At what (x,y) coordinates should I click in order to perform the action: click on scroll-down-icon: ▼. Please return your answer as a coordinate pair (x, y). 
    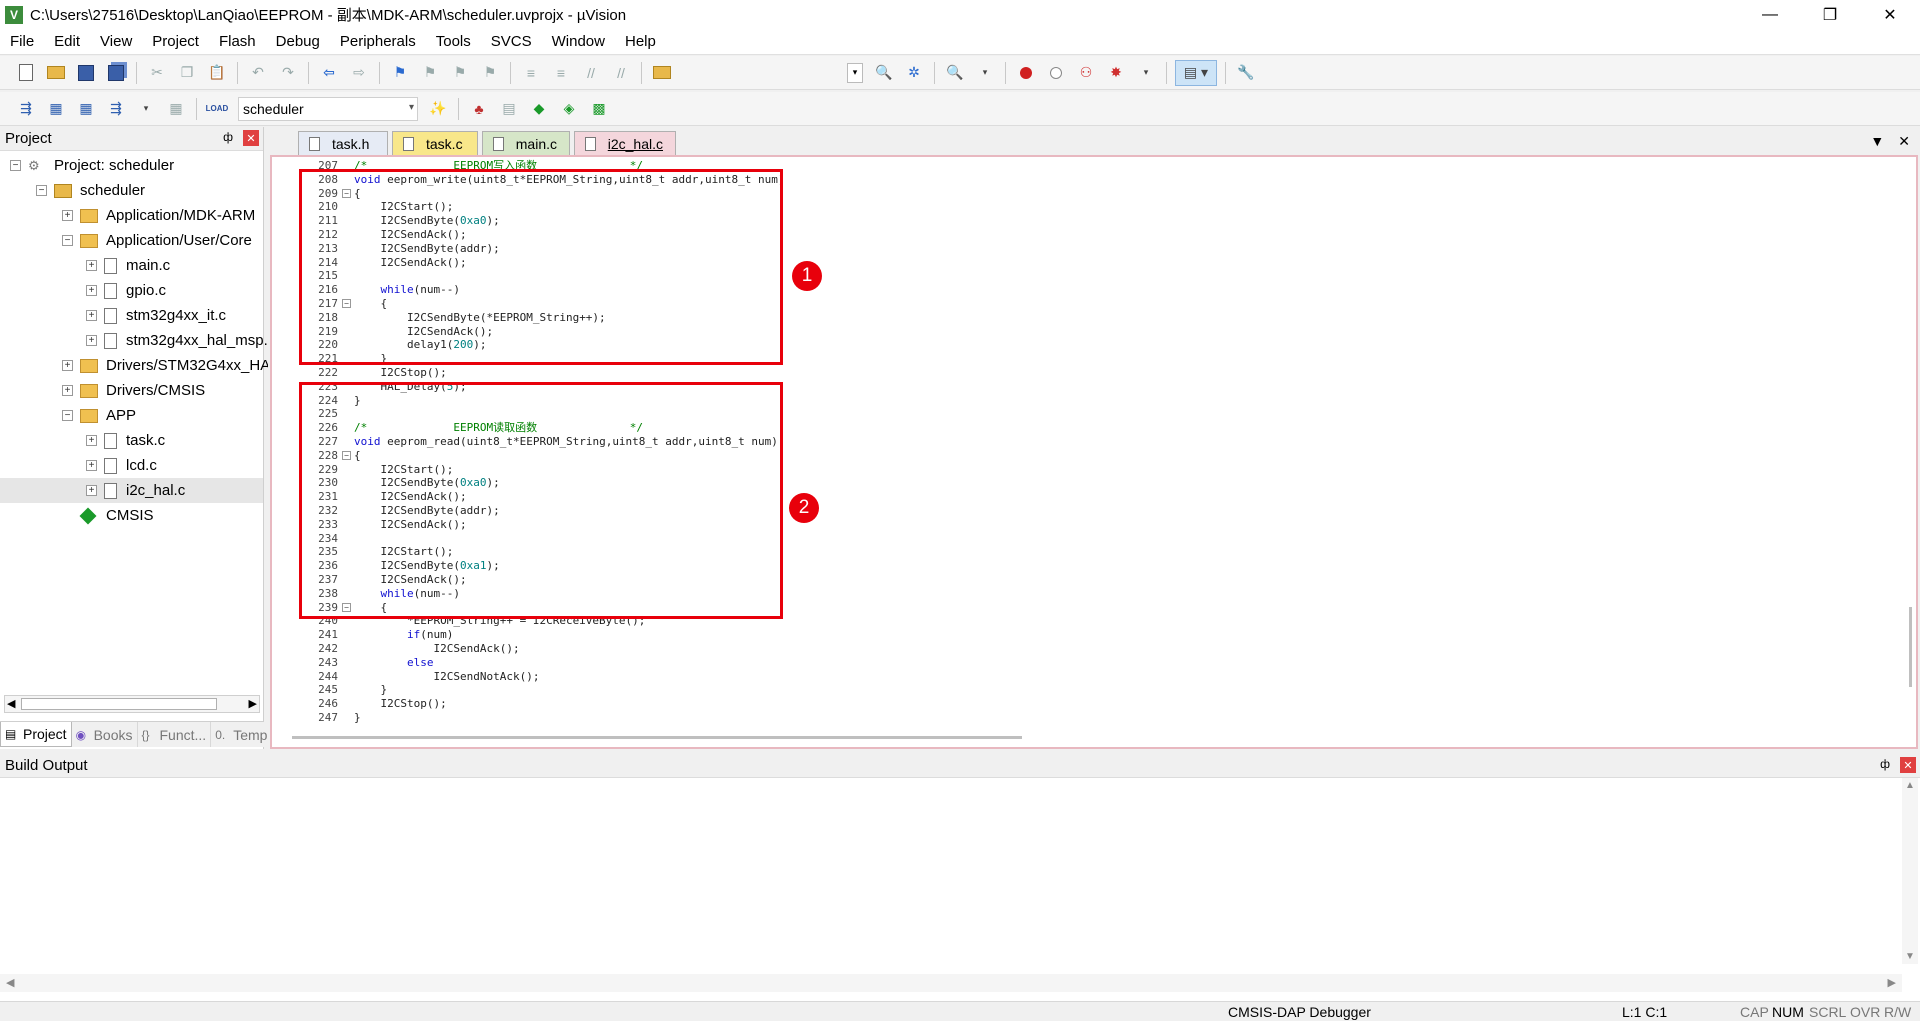
    Looking at the image, I should click on (1910, 956).